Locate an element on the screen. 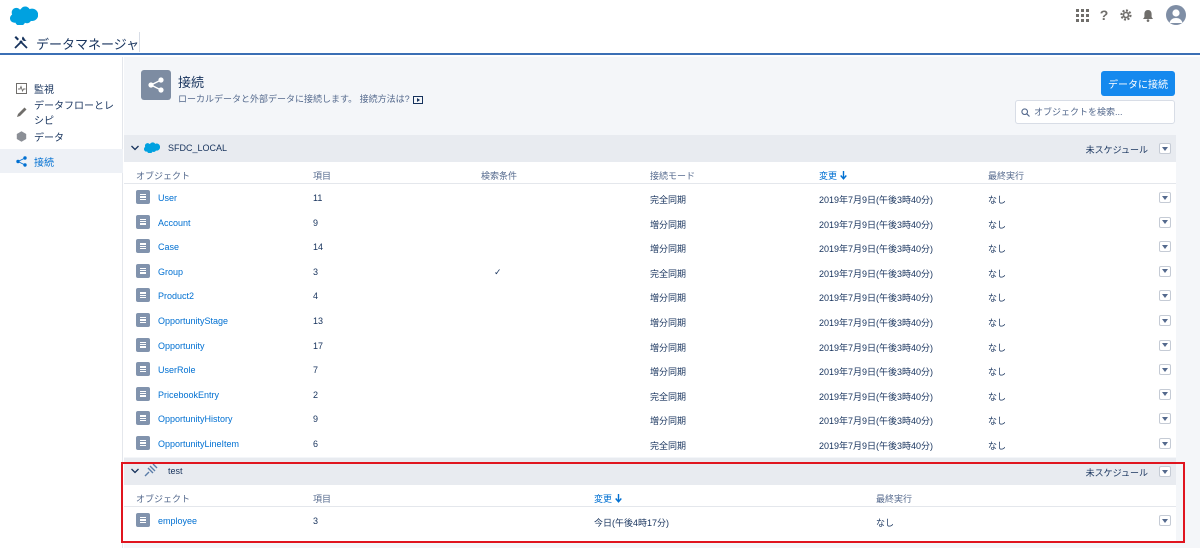  help-icon: ? is located at coordinates (1104, 15).